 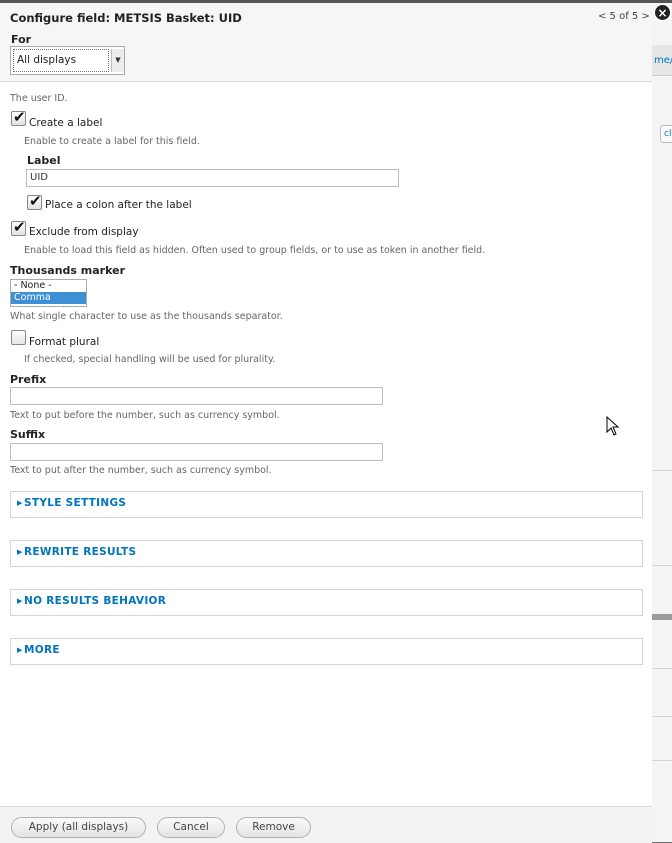 What do you see at coordinates (662, 421) in the screenshot?
I see `background-page: me/ cl` at bounding box center [662, 421].